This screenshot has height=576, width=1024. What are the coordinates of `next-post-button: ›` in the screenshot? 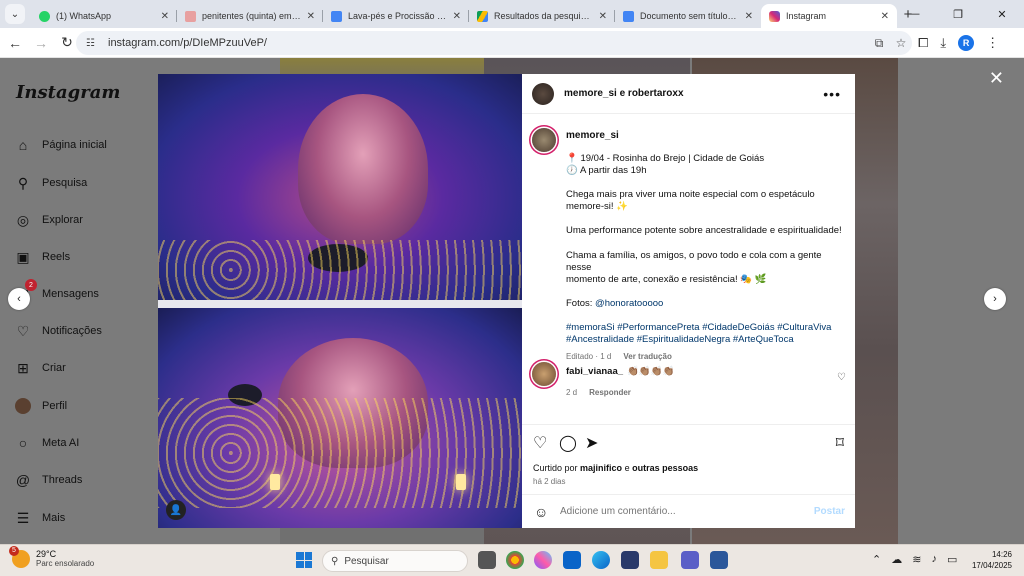 It's located at (995, 299).